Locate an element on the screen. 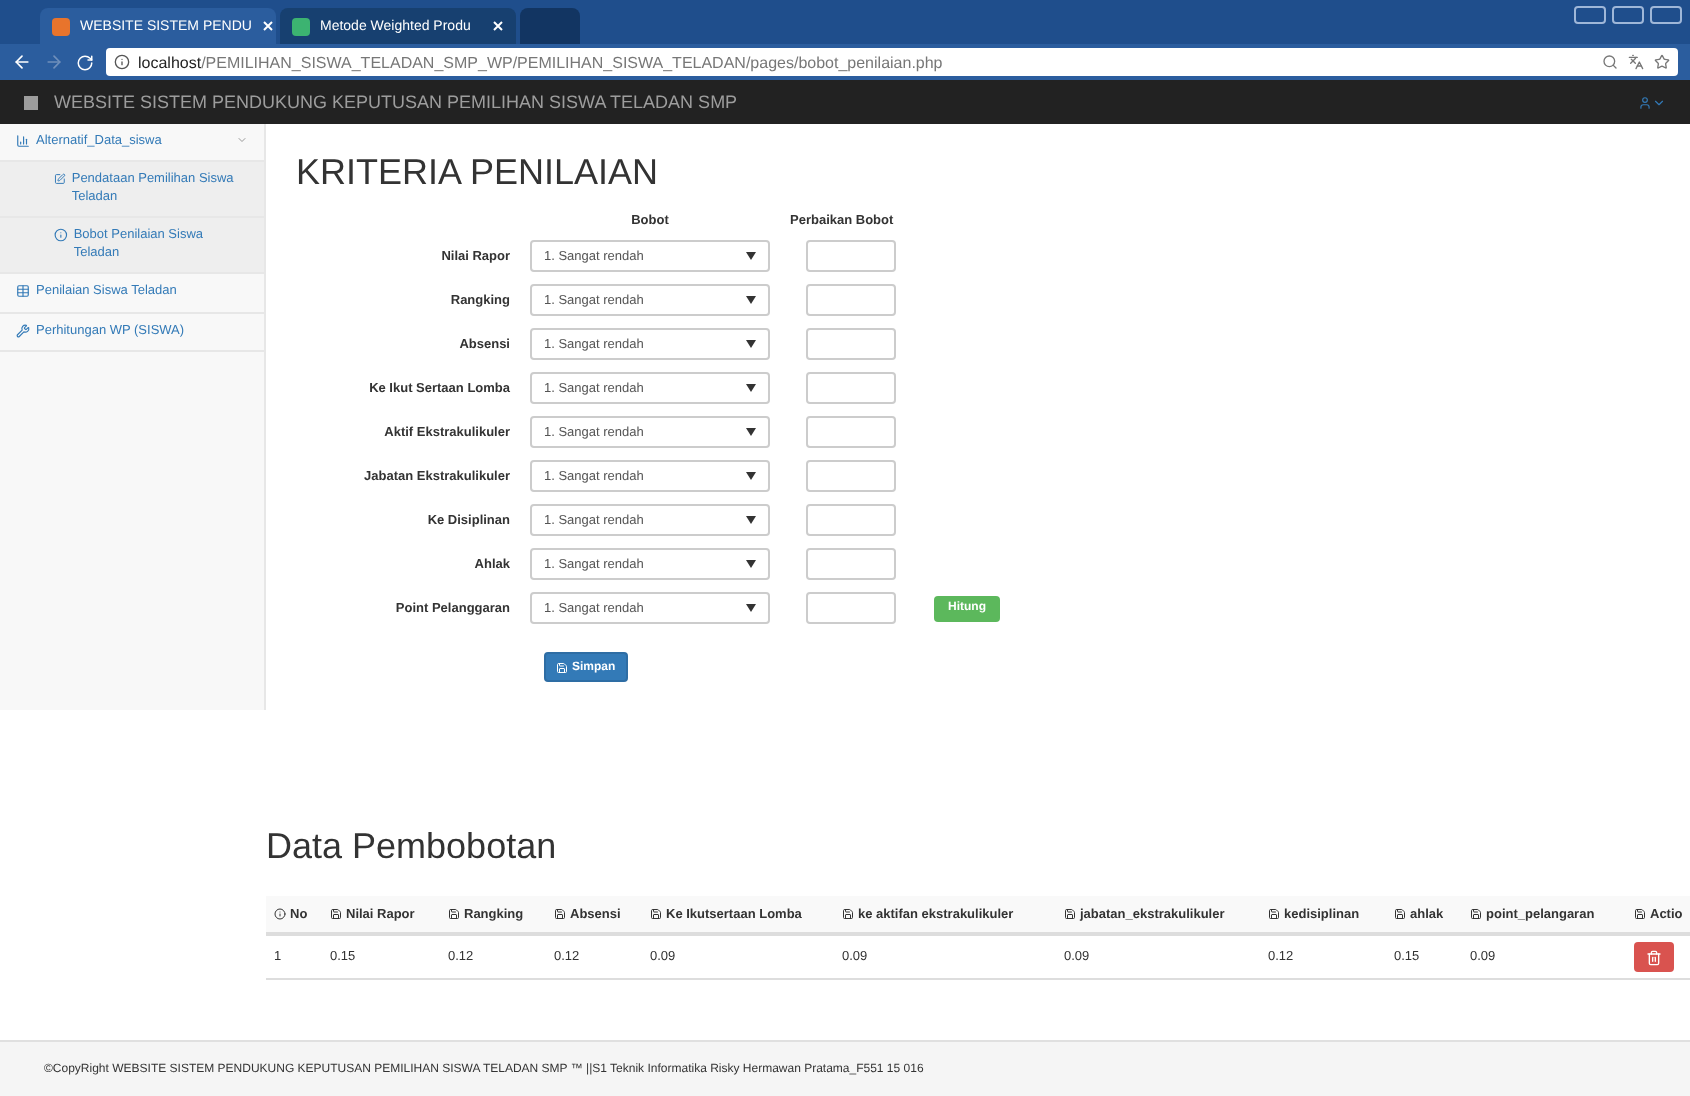 This screenshot has height=1096, width=1690. page-title: KRITERIA PENILAIAN is located at coordinates (478, 173).